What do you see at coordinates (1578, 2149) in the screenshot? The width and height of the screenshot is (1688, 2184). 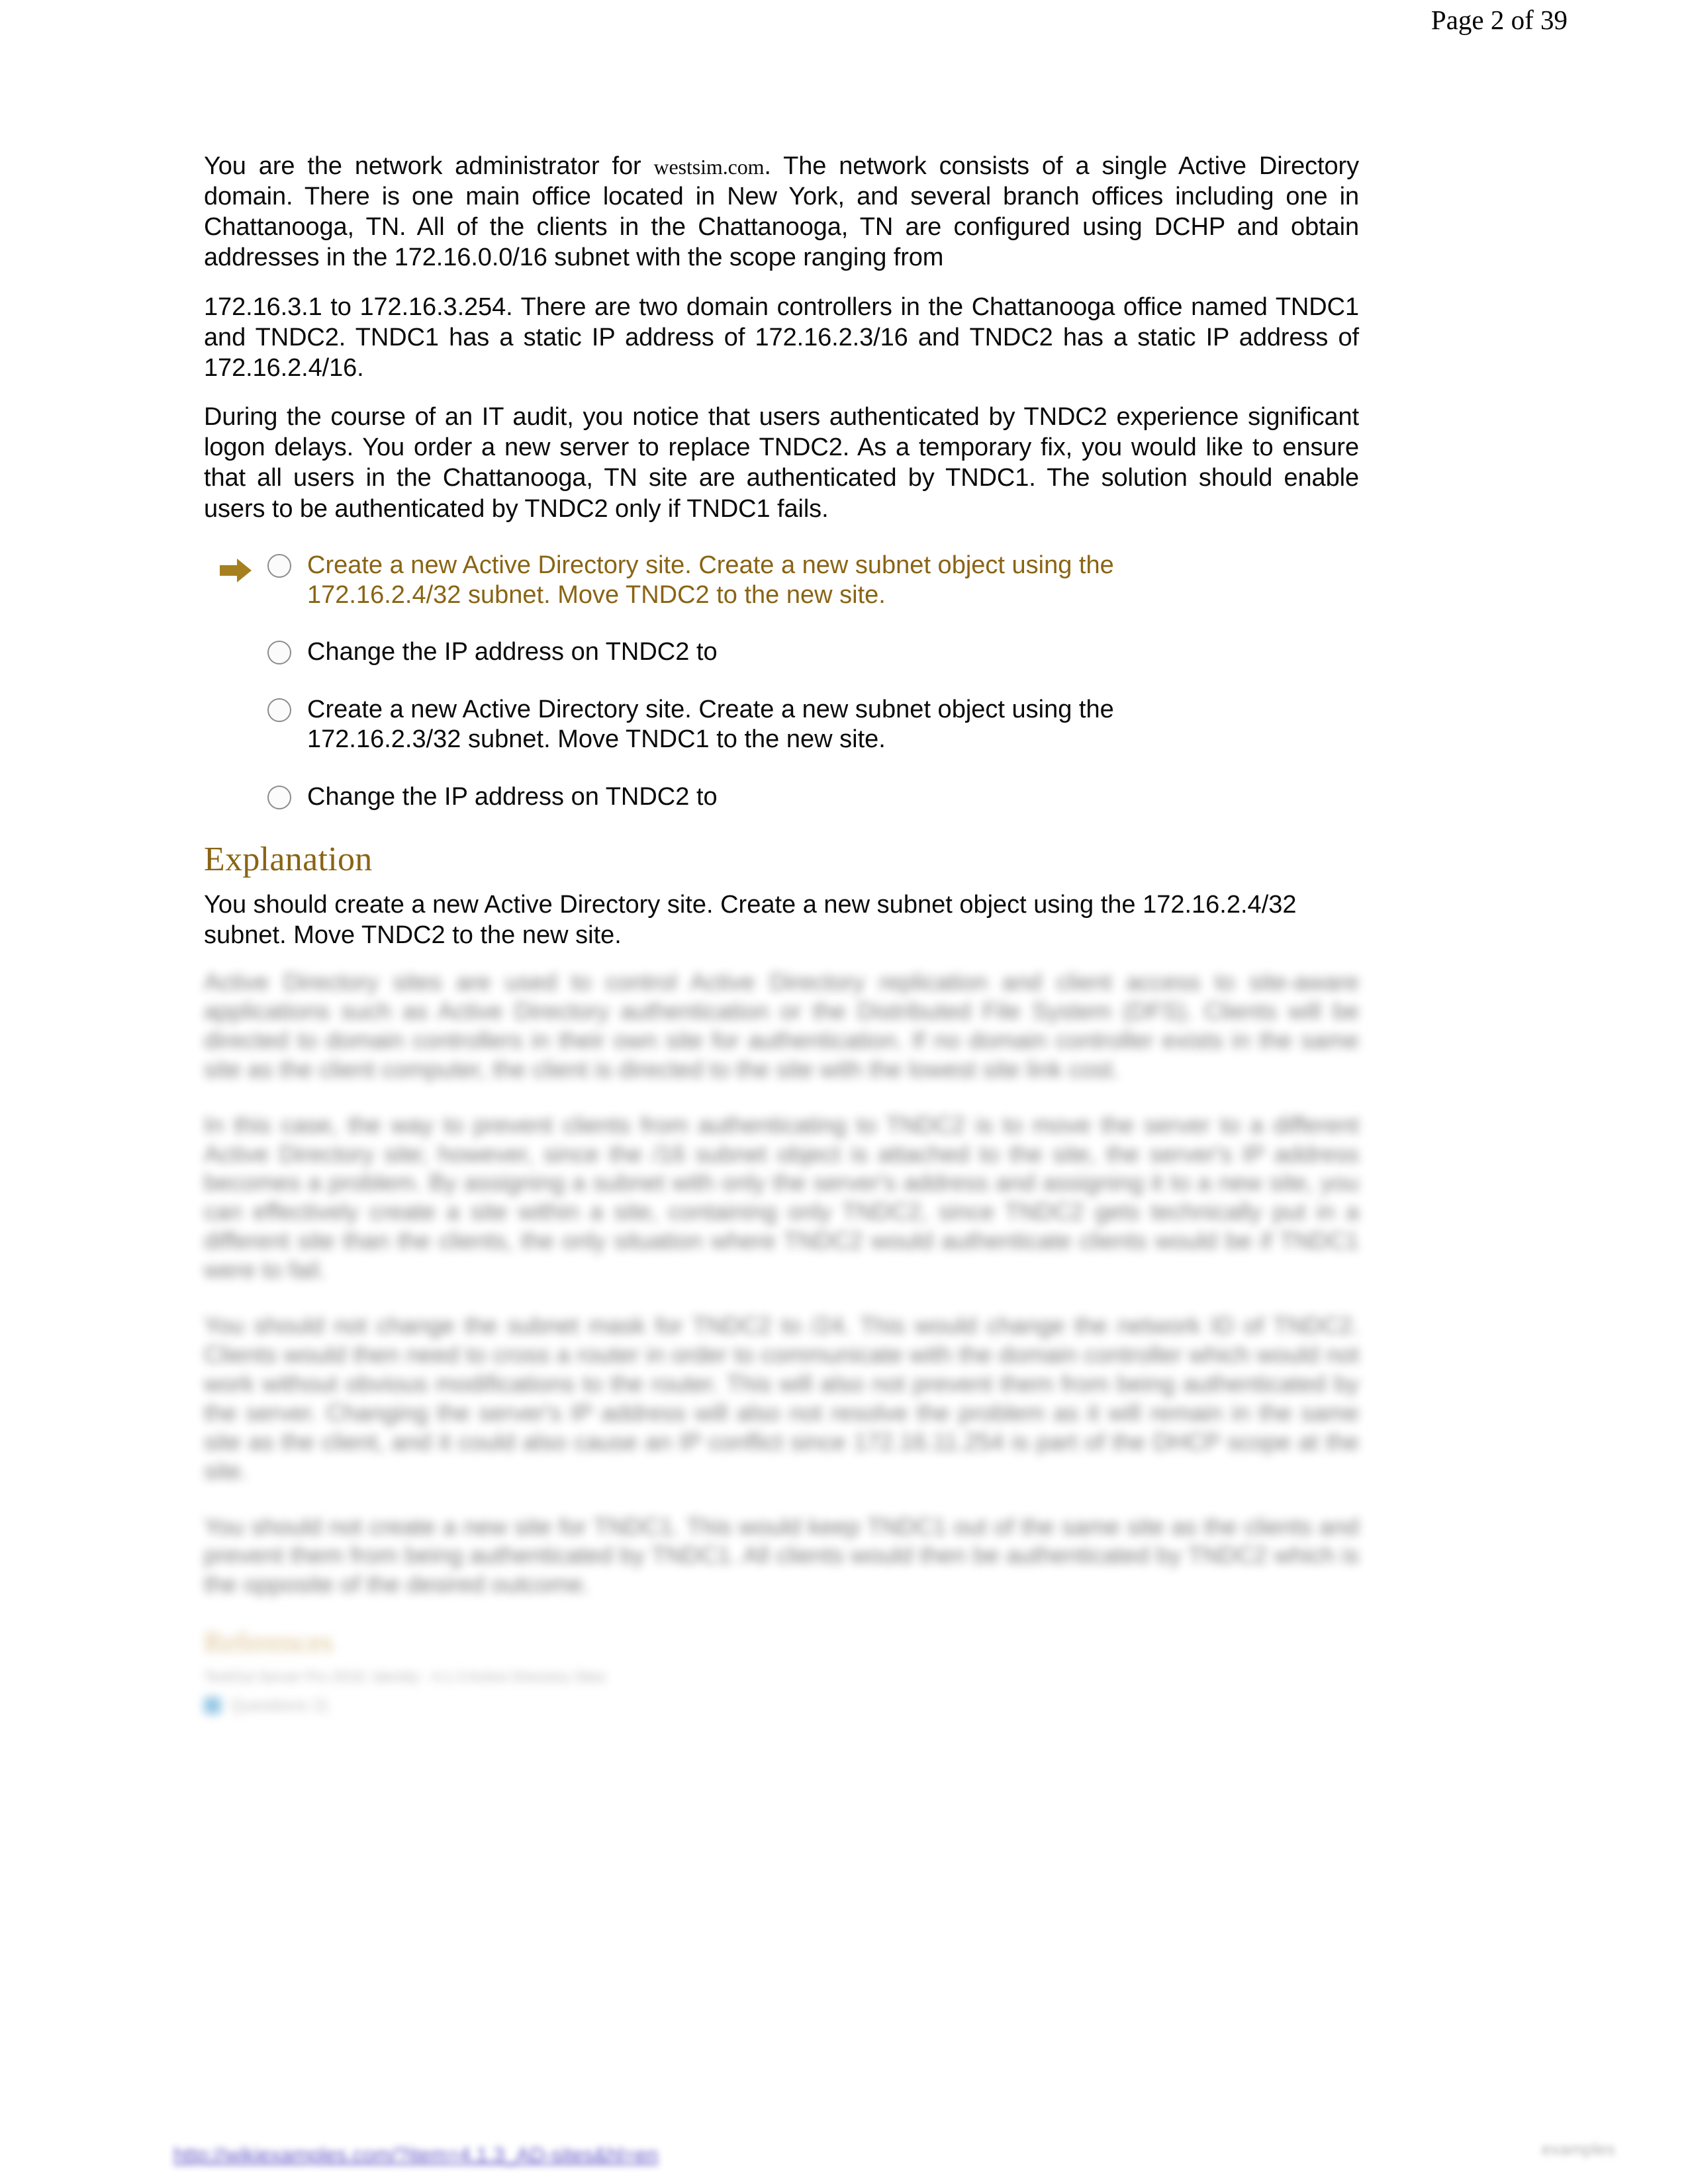 I see `footer-right-text: examples` at bounding box center [1578, 2149].